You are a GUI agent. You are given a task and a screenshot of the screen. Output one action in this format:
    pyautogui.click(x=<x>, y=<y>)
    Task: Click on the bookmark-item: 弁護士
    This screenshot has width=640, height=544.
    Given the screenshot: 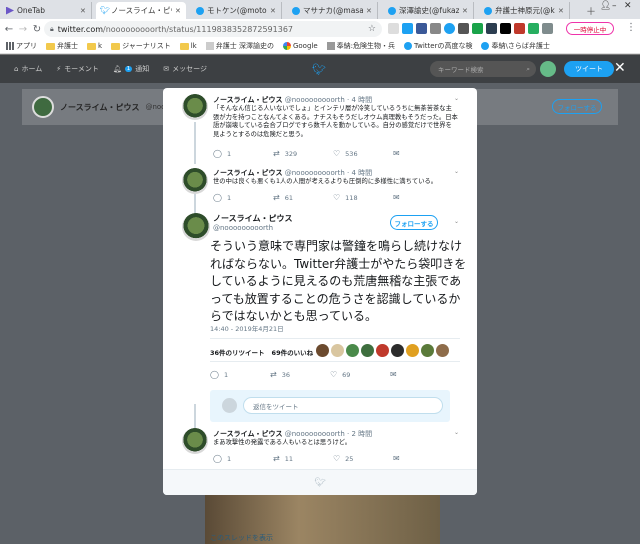 What is the action you would take?
    pyautogui.click(x=62, y=46)
    